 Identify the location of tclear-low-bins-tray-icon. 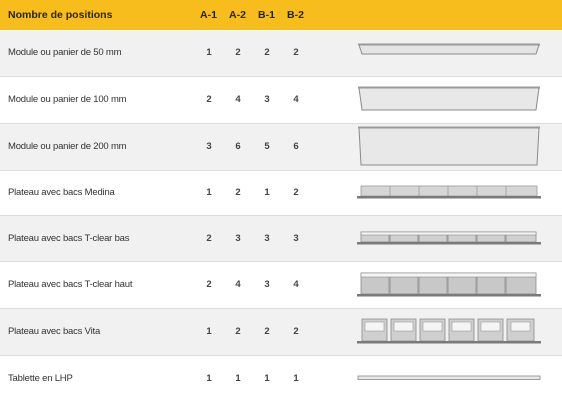
(449, 238).